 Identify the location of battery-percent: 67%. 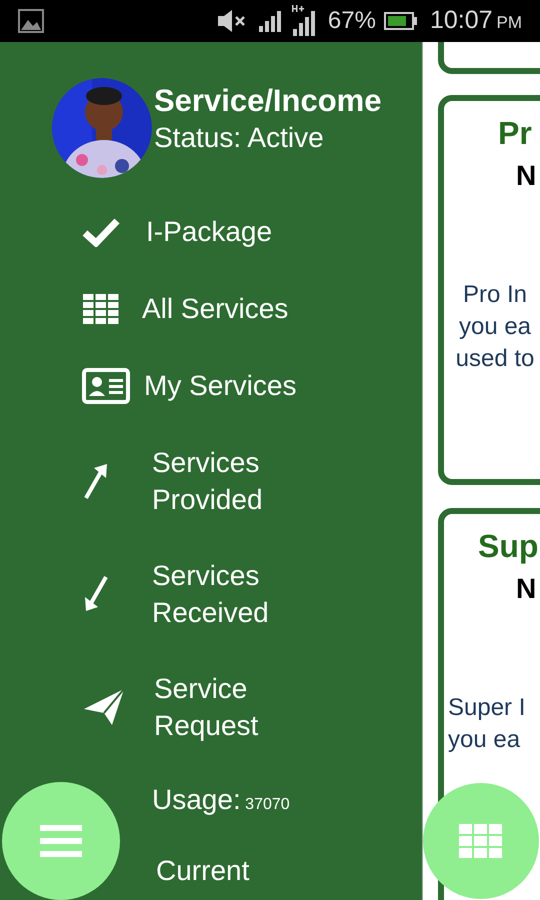
(352, 21).